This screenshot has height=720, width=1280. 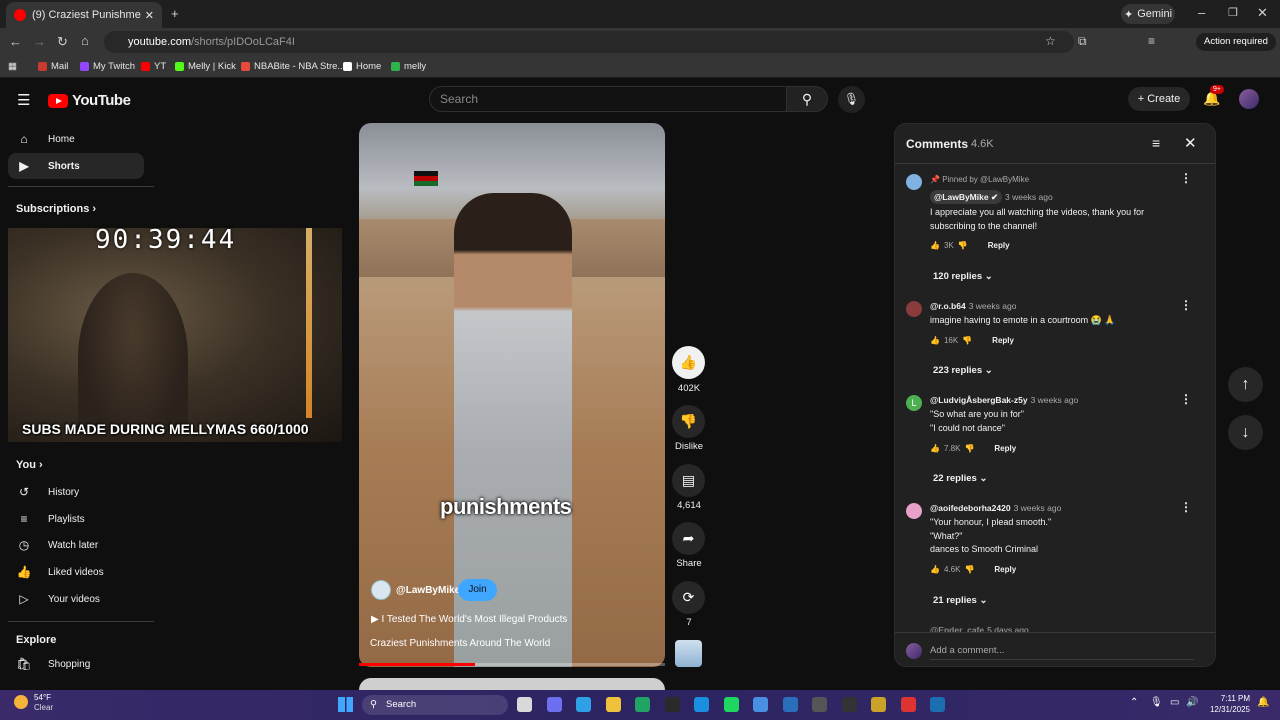 I want to click on sidebar-item-history: ↺ History, so click(x=76, y=492).